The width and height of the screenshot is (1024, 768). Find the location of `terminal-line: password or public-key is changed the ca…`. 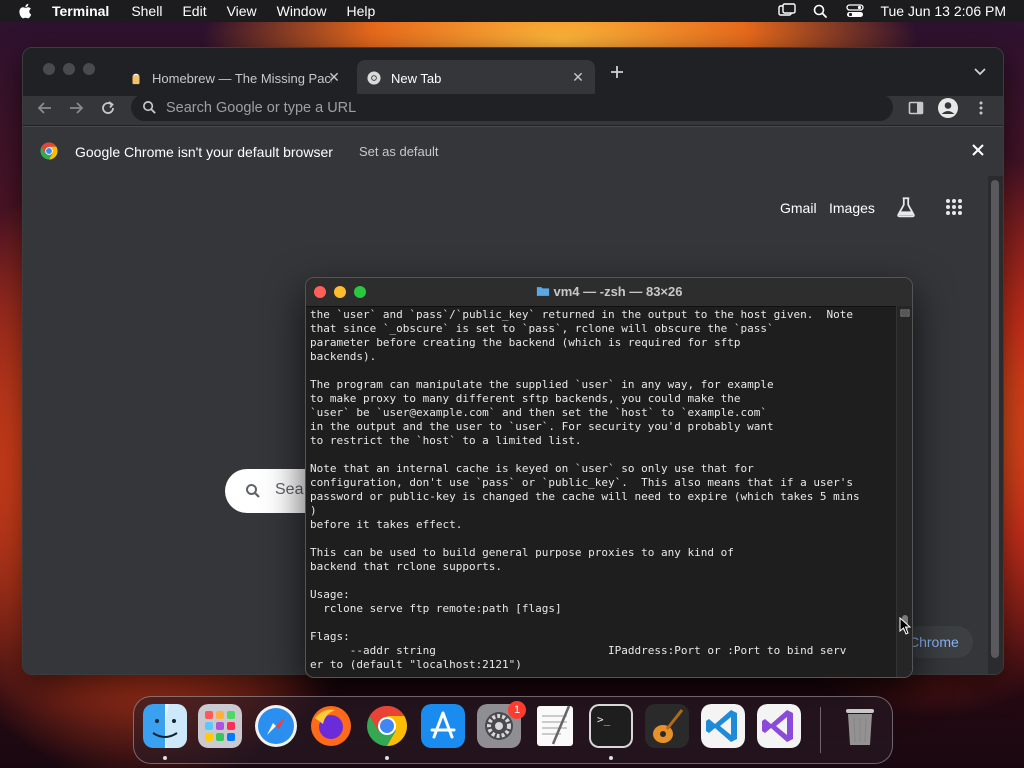

terminal-line: password or public-key is changed the ca… is located at coordinates (585, 496).